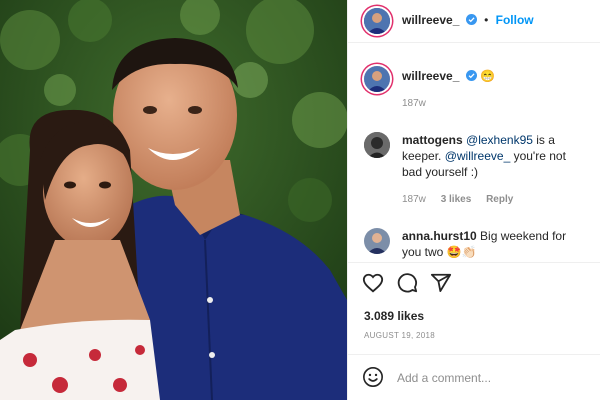  What do you see at coordinates (414, 199) in the screenshot?
I see `comment-timestamp: 187w` at bounding box center [414, 199].